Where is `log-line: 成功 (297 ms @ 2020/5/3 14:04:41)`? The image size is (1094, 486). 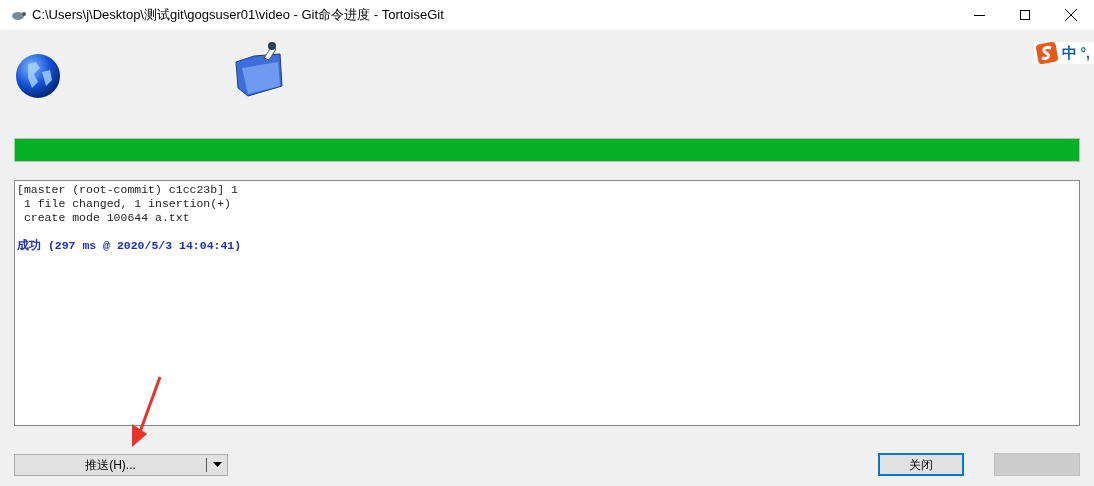
log-line: 成功 (297 ms @ 2020/5/3 14:04:41) is located at coordinates (130, 246).